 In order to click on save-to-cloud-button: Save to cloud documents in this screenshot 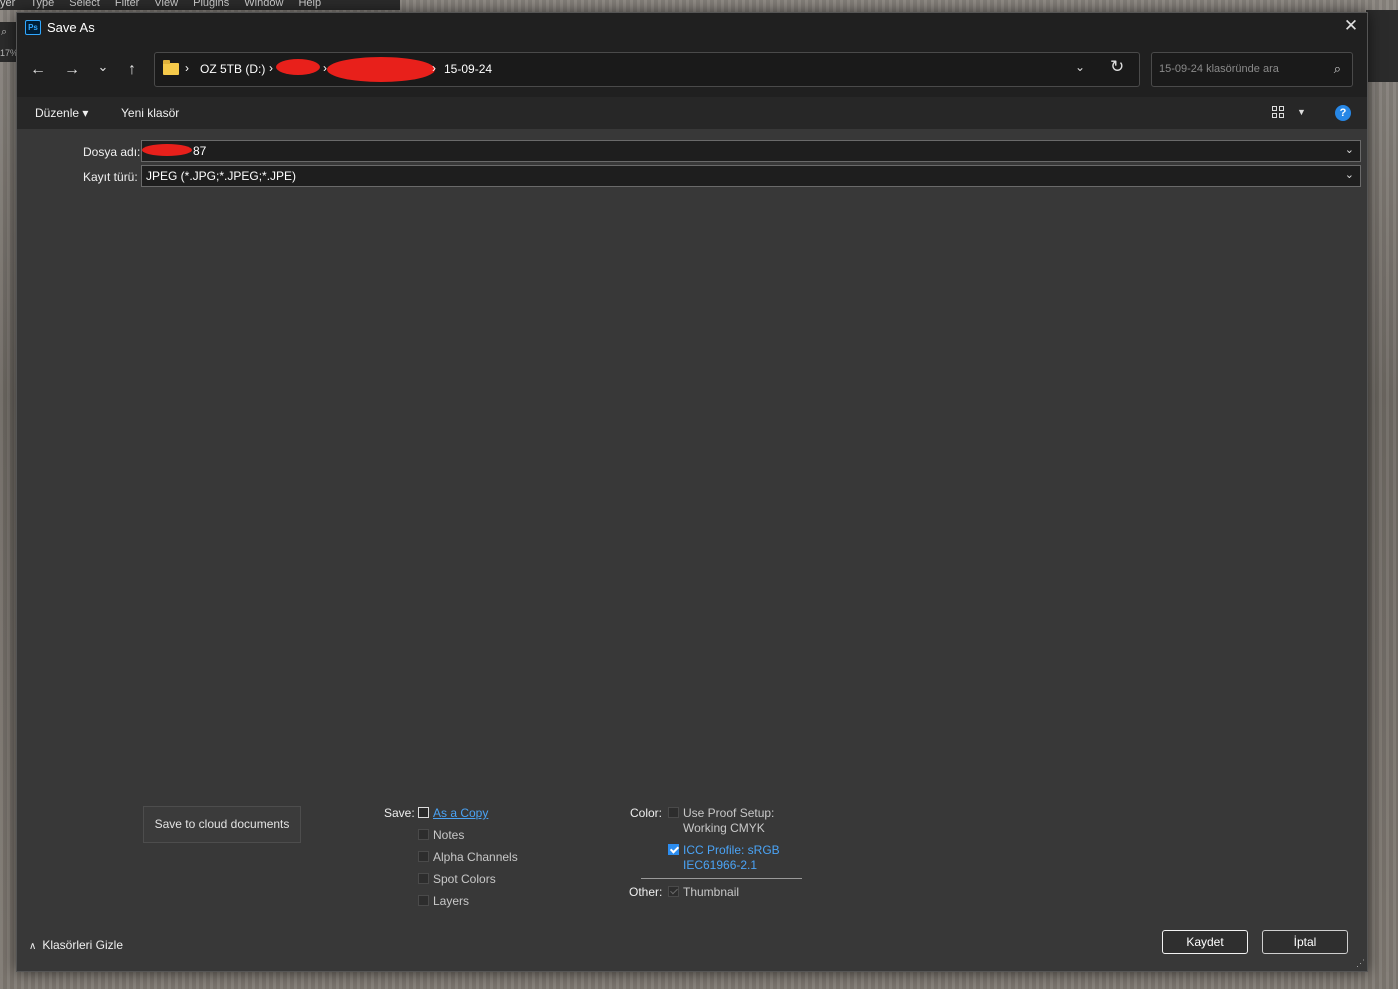, I will do `click(222, 824)`.